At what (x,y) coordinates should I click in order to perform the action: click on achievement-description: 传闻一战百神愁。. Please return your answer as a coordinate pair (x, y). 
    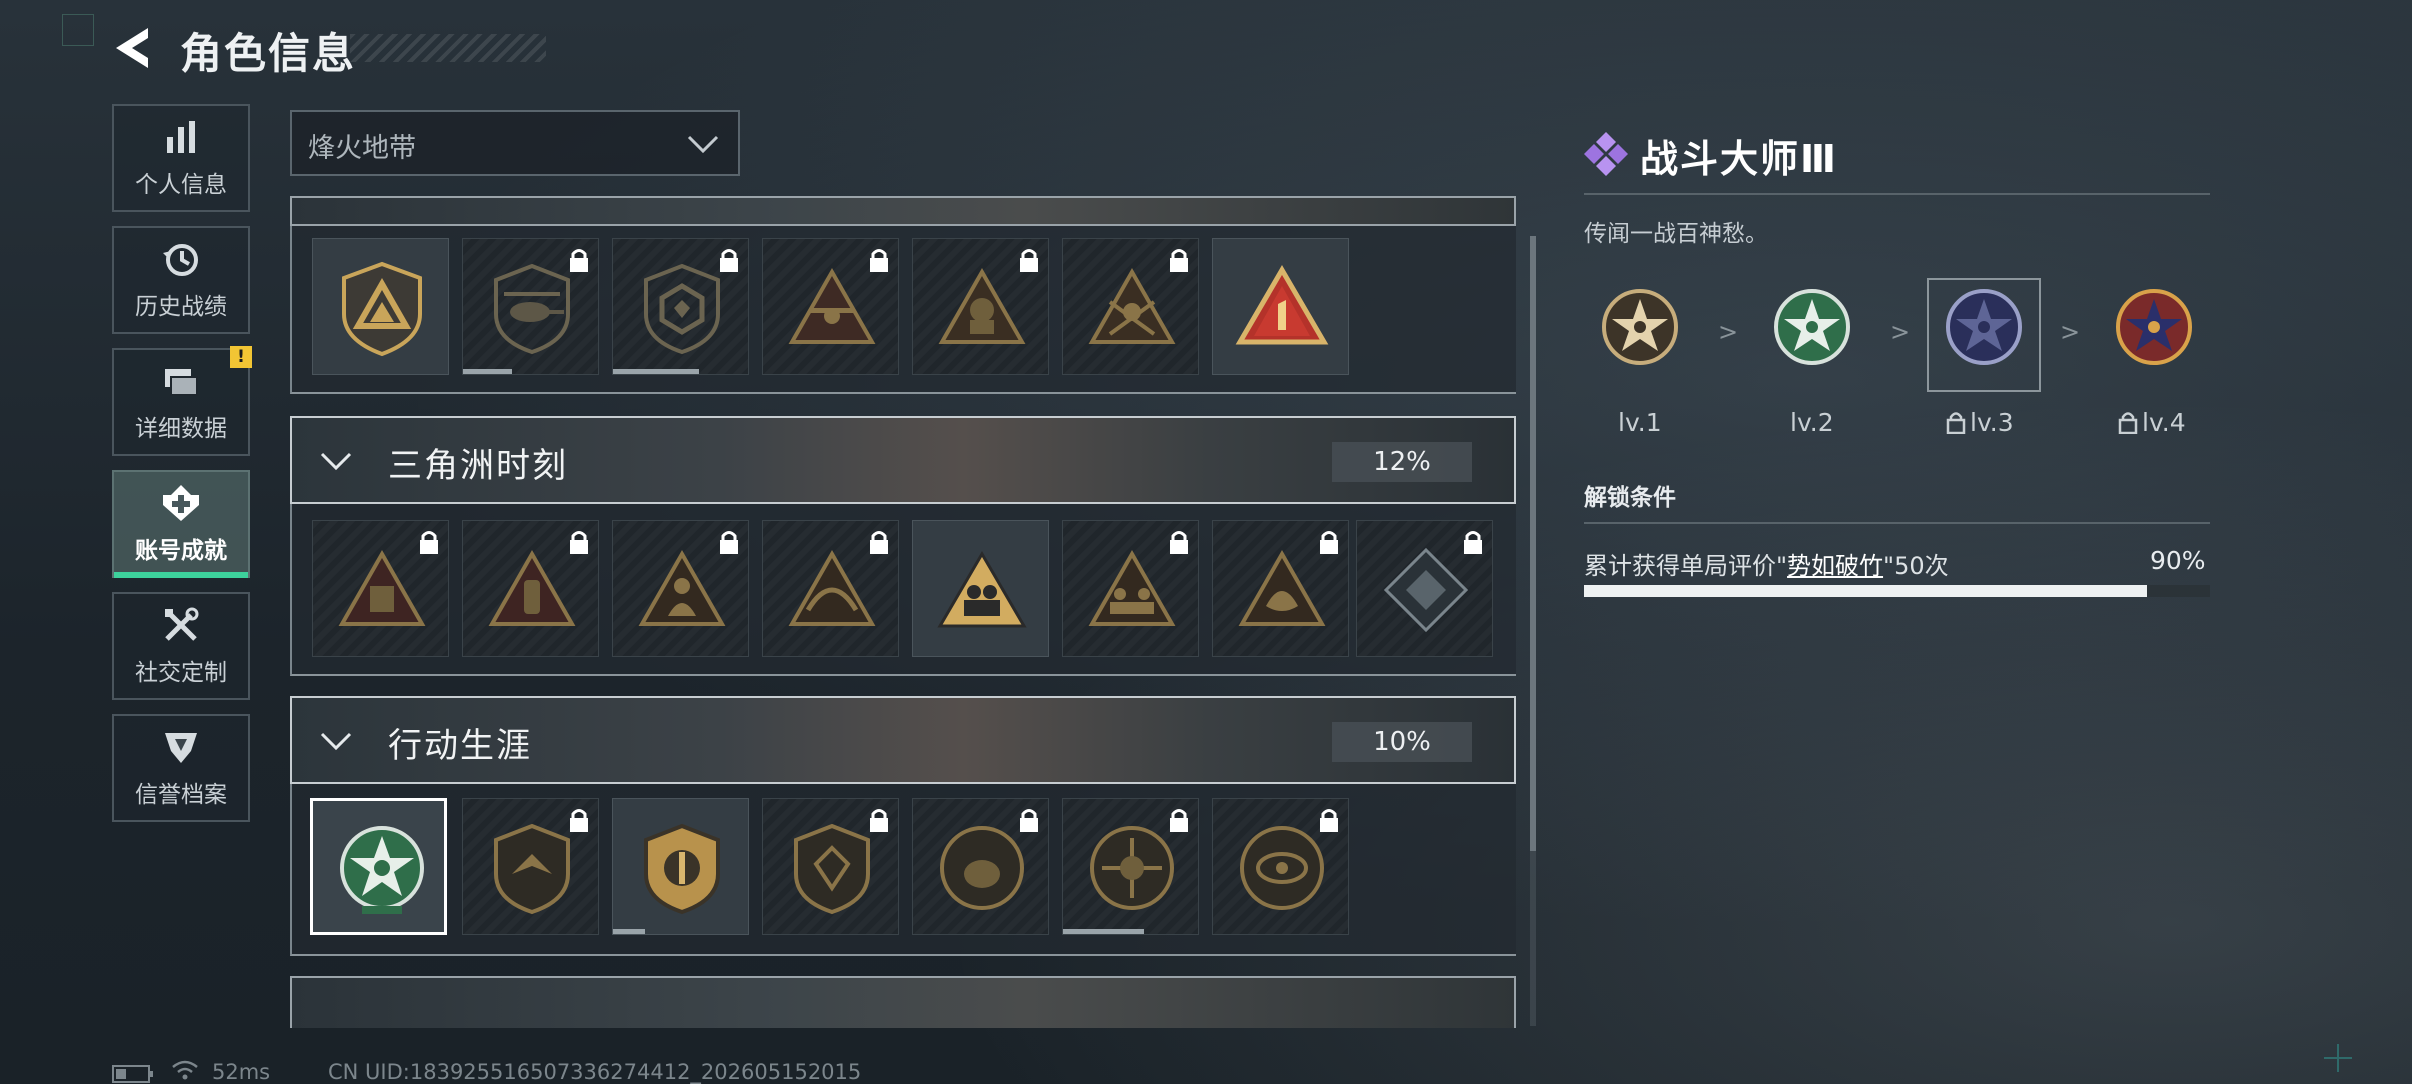
    Looking at the image, I should click on (1676, 234).